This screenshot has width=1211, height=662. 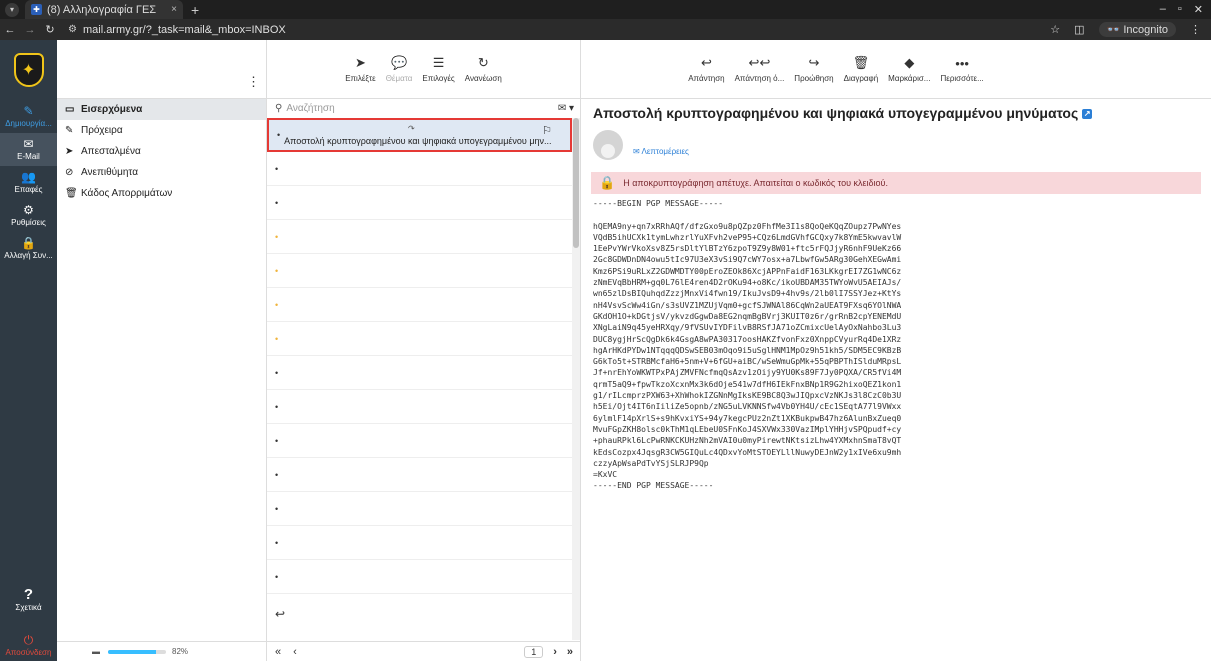 I want to click on incognito-badge: 👓 Incognito, so click(x=1137, y=29).